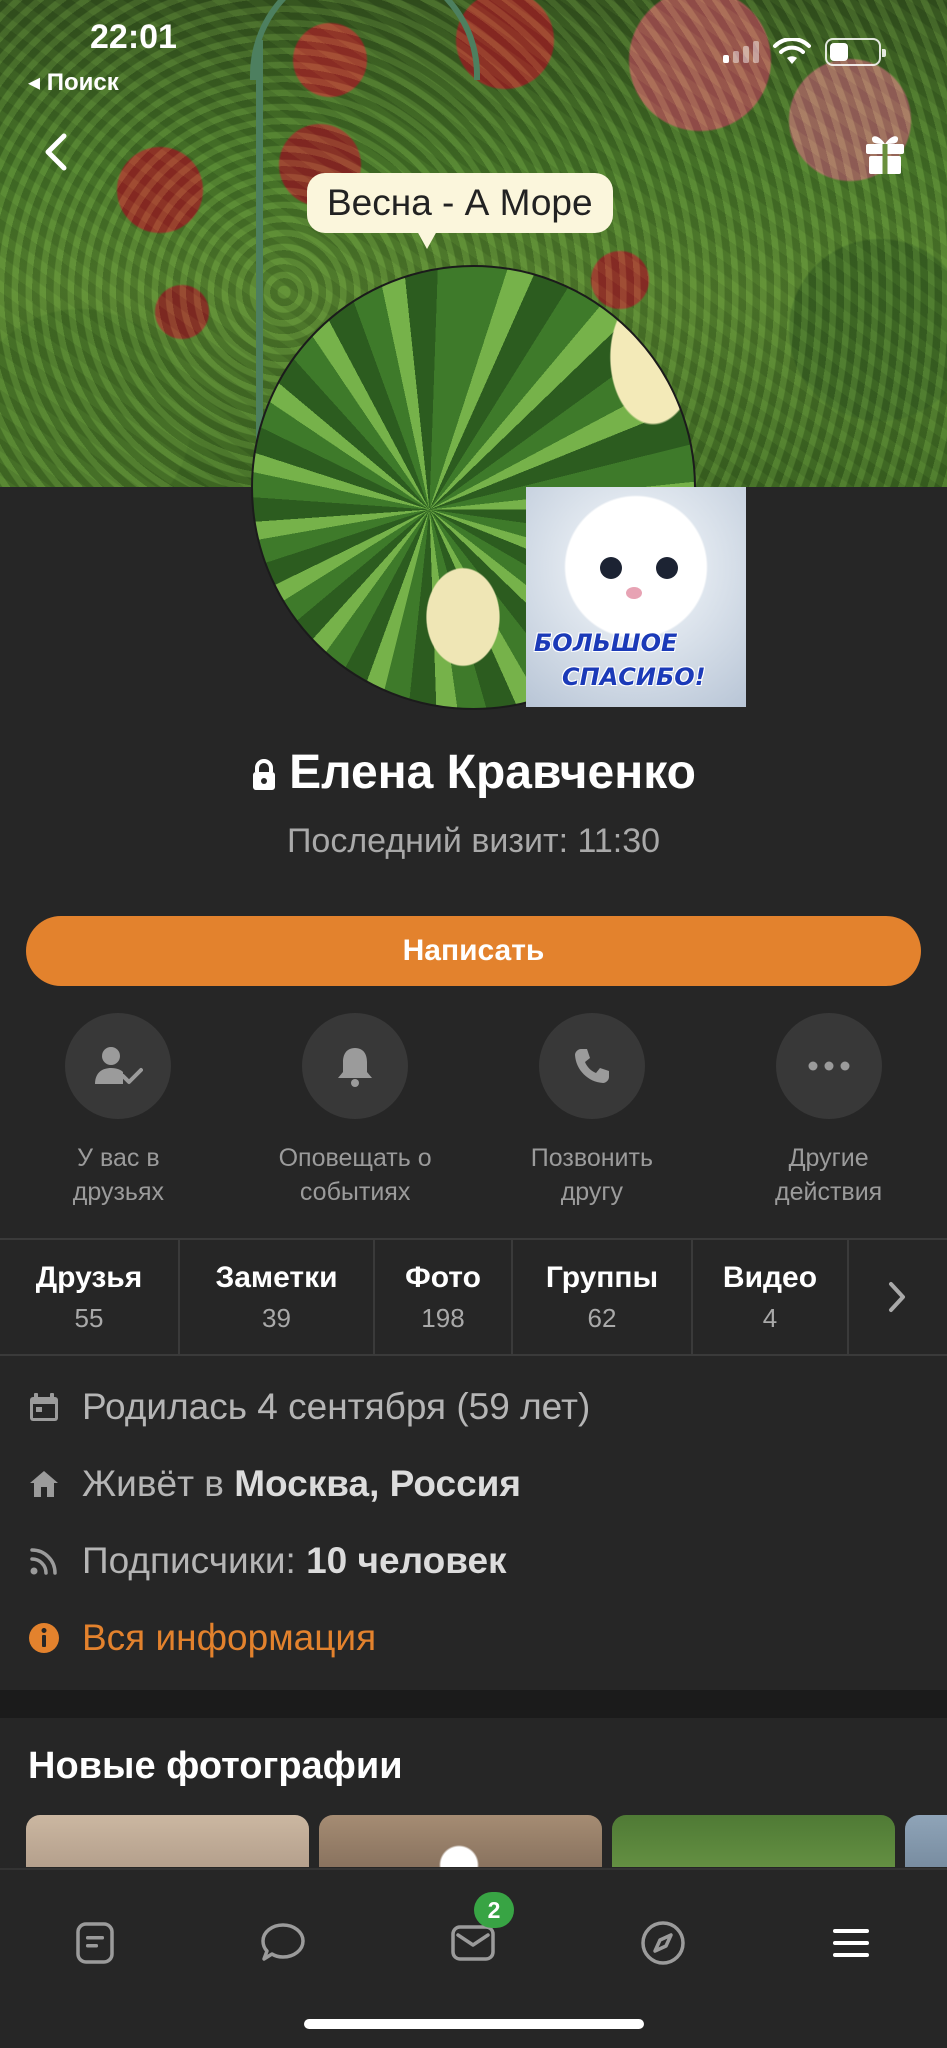 This screenshot has height=2048, width=947. Describe the element at coordinates (276, 1317) in the screenshot. I see `counter-notes-count: 39` at that location.